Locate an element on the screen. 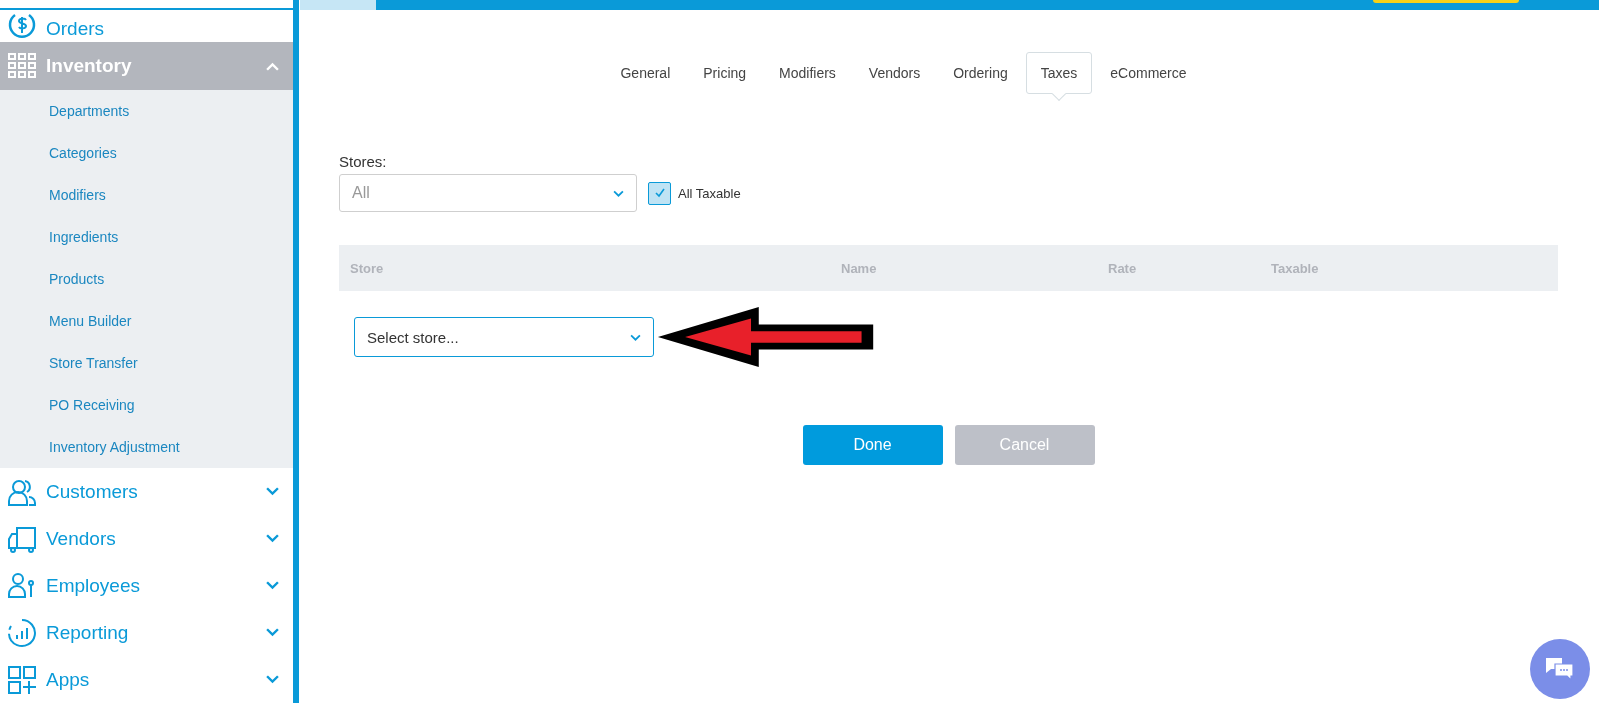 The width and height of the screenshot is (1599, 703). submenu-item: Products is located at coordinates (146, 279).